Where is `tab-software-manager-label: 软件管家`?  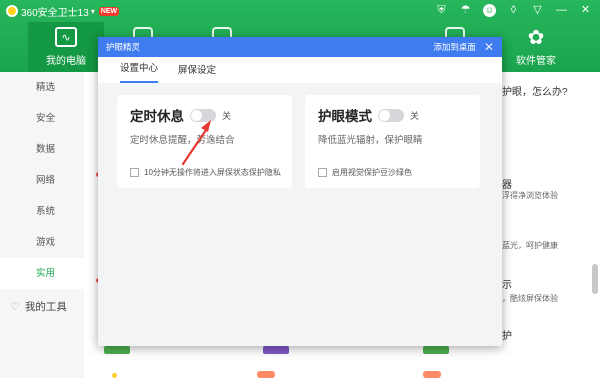
tab-software-manager-label: 软件管家 is located at coordinates (536, 61).